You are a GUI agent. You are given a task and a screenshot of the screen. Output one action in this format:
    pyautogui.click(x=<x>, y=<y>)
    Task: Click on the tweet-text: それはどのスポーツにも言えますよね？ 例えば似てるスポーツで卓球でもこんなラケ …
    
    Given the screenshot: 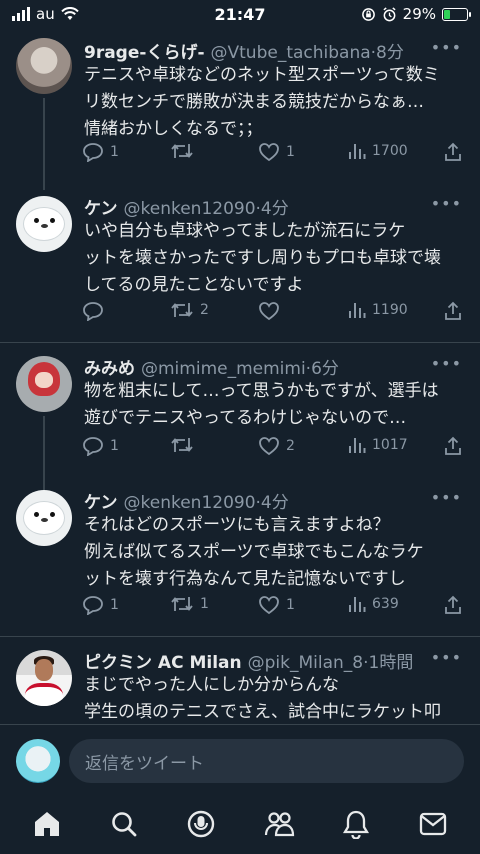 What is the action you would take?
    pyautogui.click(x=276, y=552)
    